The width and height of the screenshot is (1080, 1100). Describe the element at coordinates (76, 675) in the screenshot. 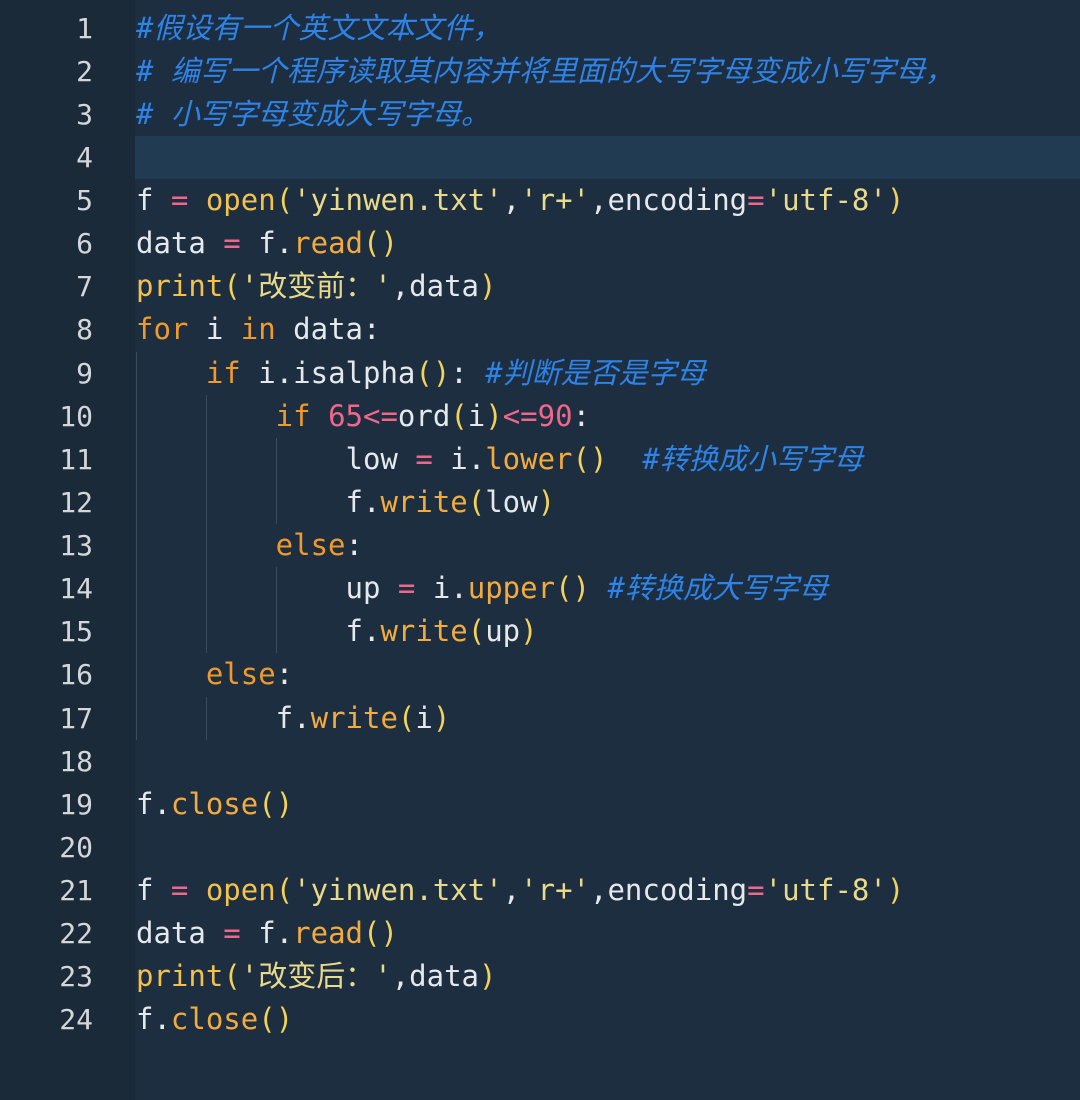

I see `line-number: 16` at that location.